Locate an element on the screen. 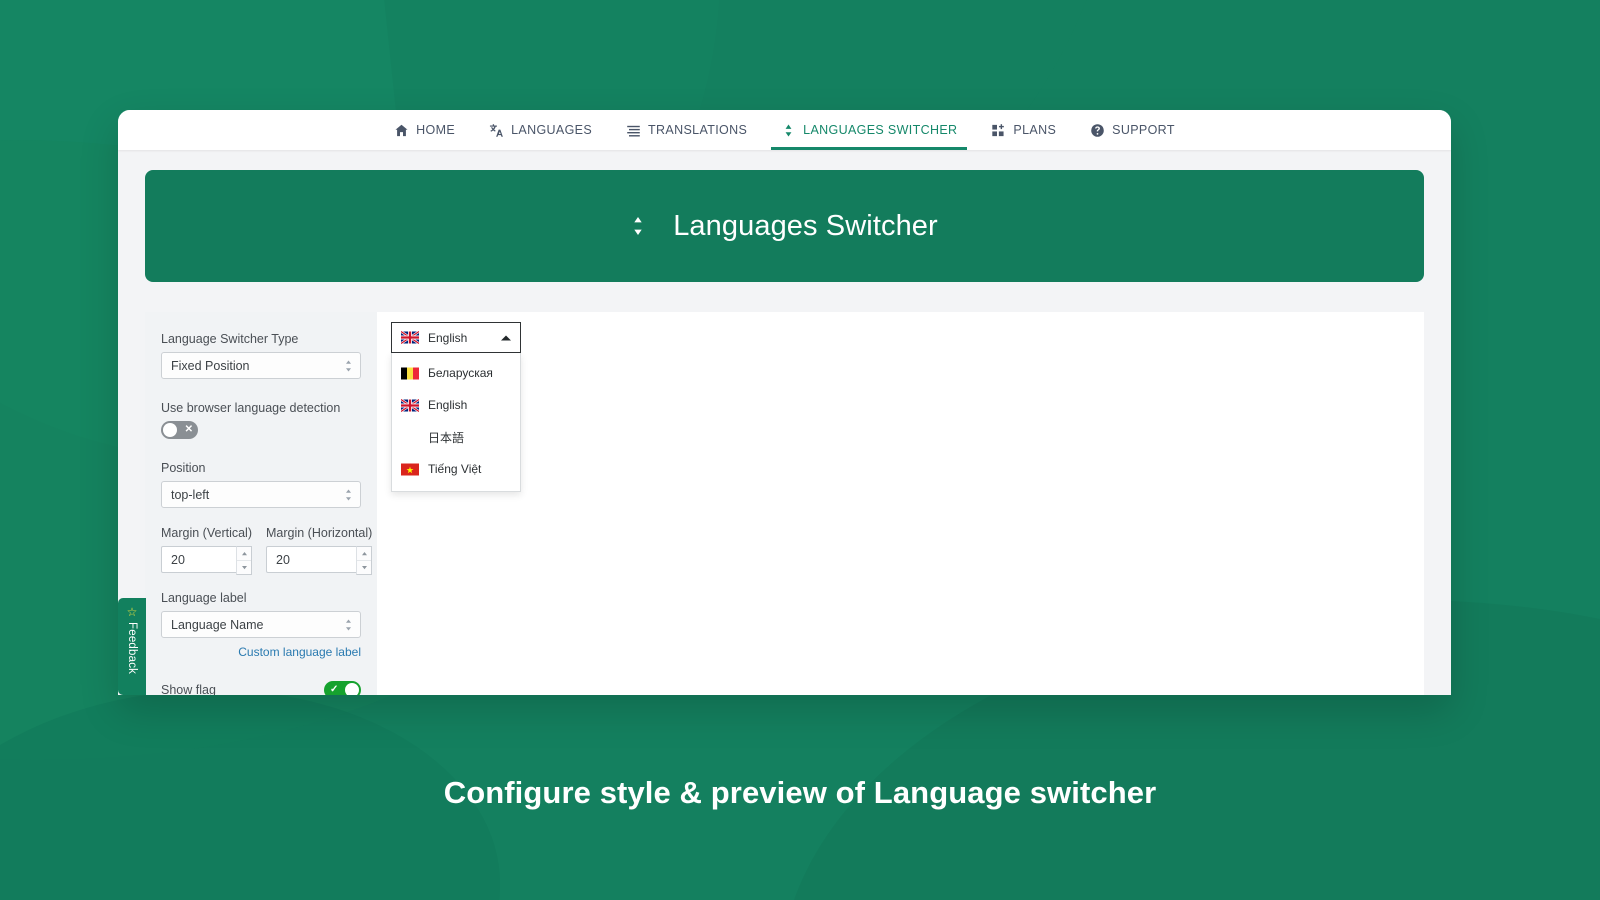  language-label-select: Language Name is located at coordinates (261, 624).